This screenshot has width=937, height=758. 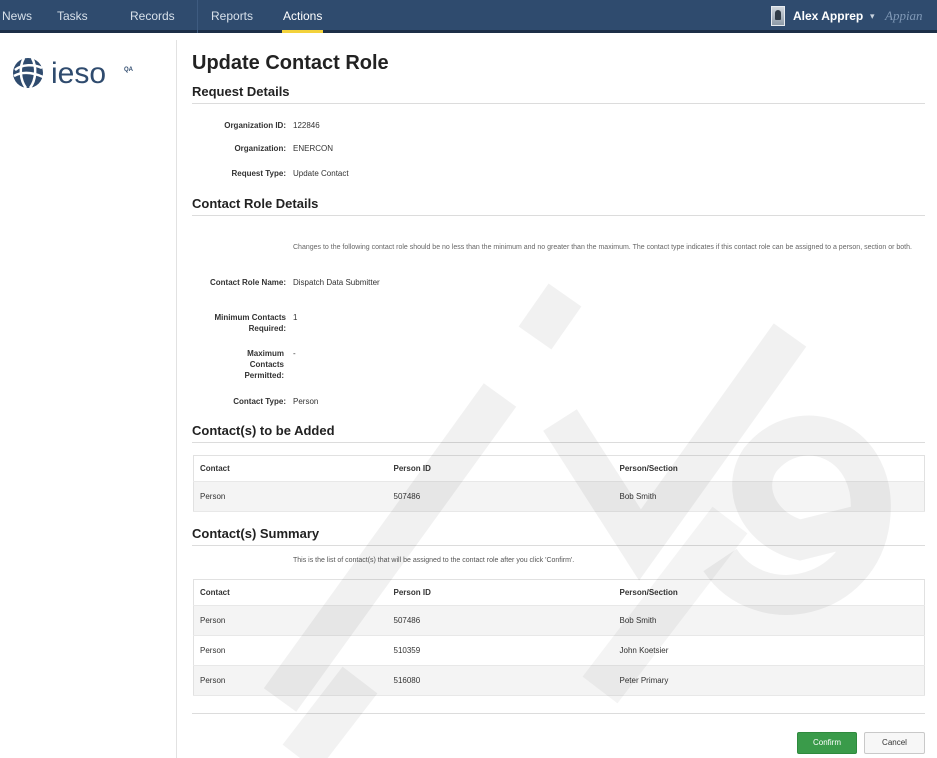 What do you see at coordinates (259, 401) in the screenshot?
I see `contact-type-label: Contact Type:` at bounding box center [259, 401].